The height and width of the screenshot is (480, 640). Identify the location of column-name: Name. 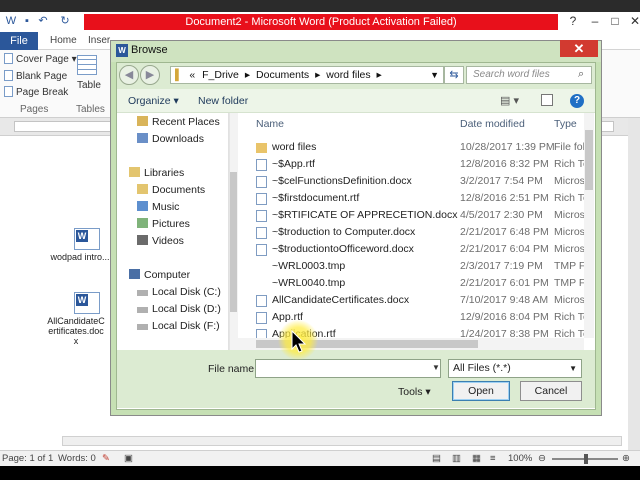
(270, 124).